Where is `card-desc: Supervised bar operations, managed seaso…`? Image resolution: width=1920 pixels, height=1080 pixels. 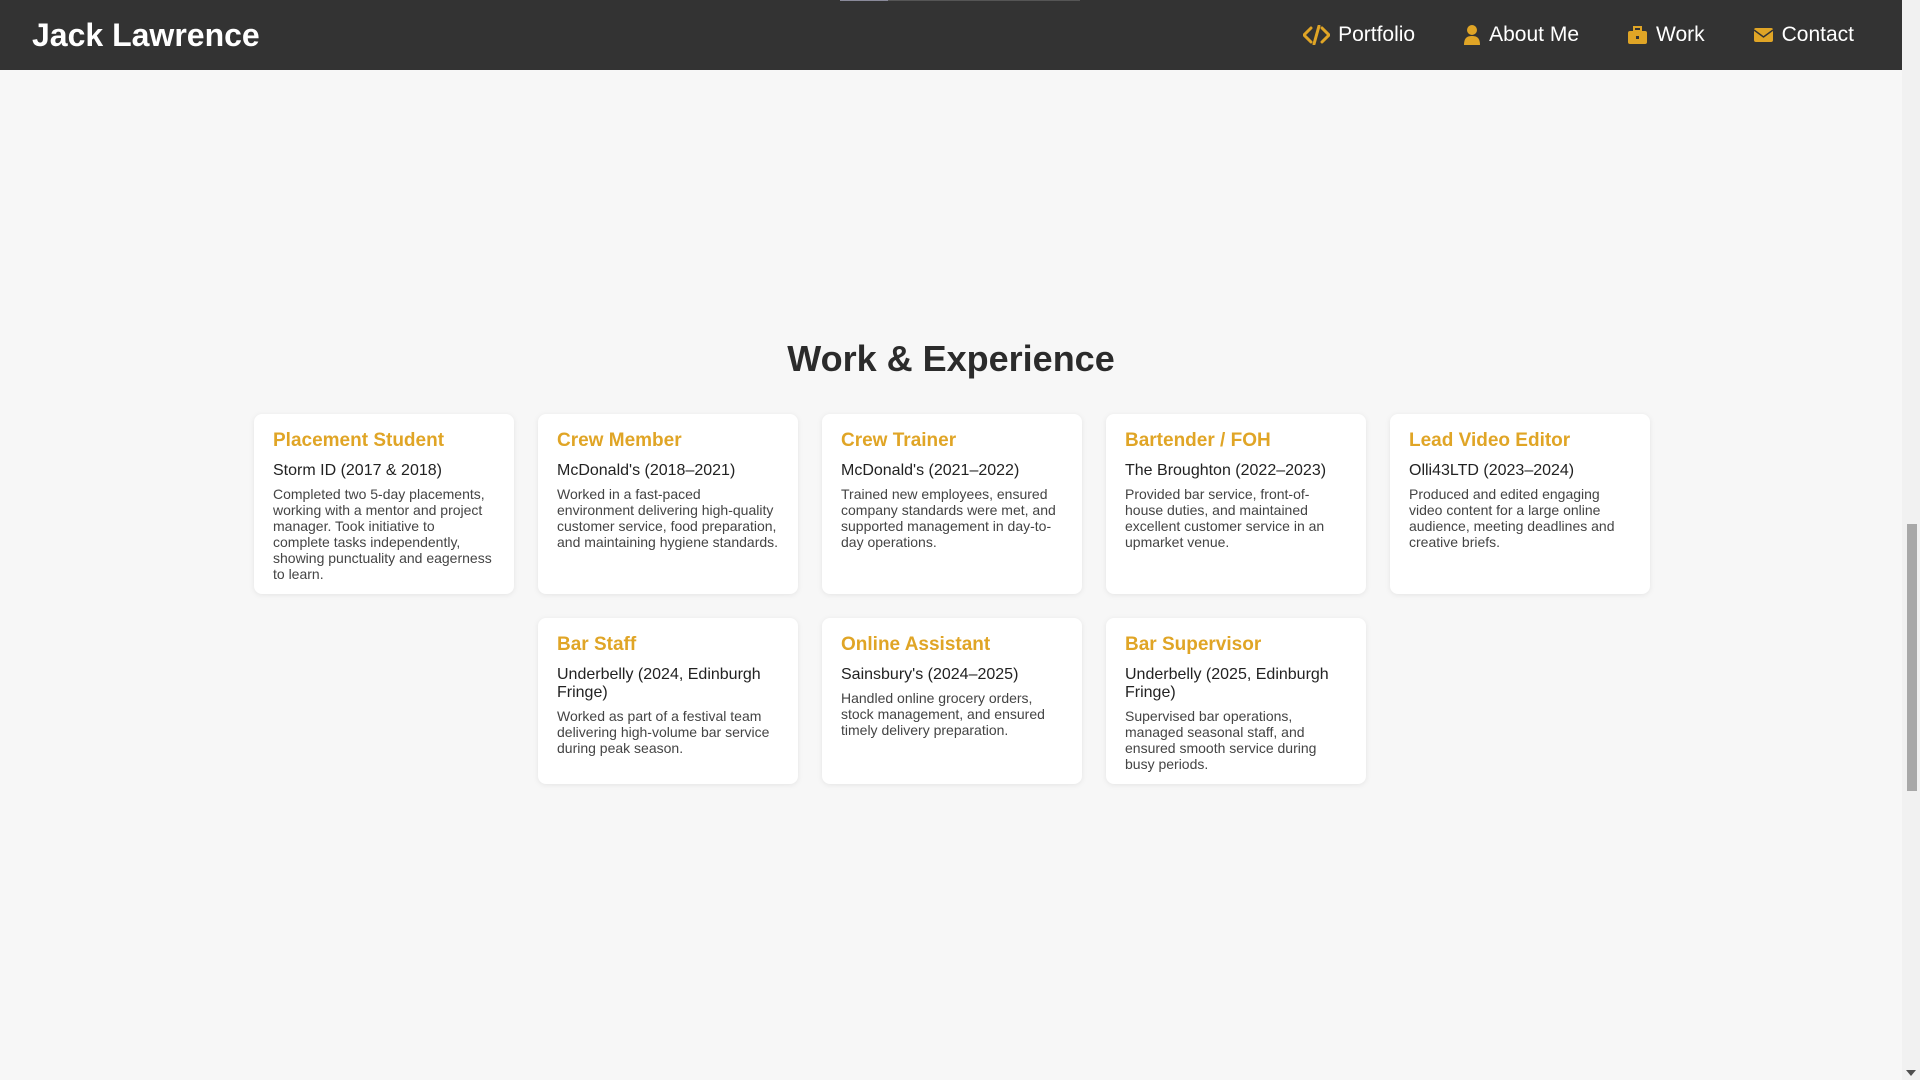 card-desc: Supervised bar operations, managed seaso… is located at coordinates (1221, 740).